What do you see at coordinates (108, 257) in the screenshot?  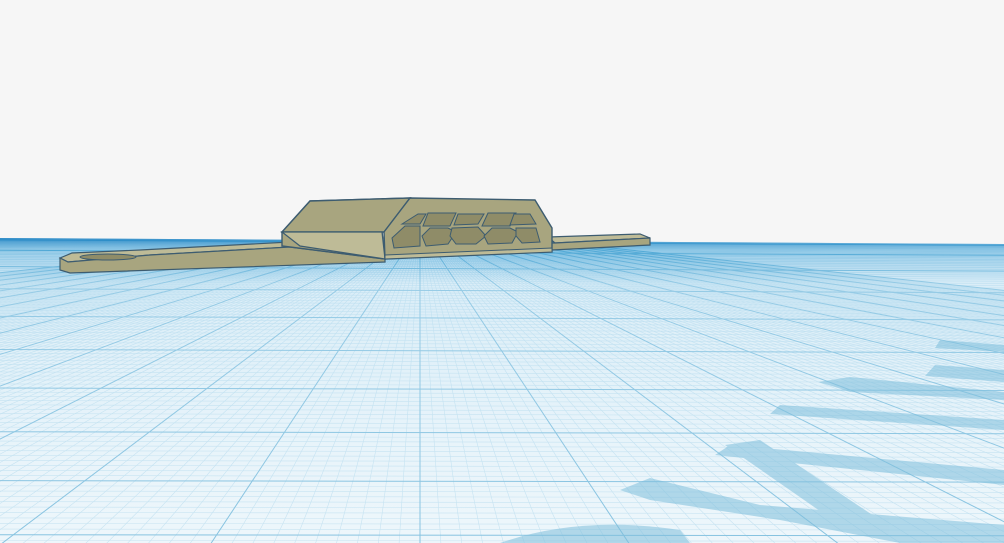 I see `mounting-hole-icon` at bounding box center [108, 257].